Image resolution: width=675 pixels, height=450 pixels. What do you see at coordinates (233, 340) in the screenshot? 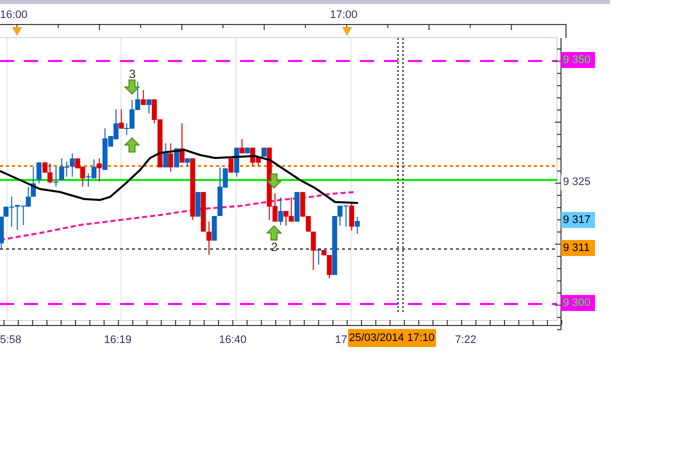
I see `time-label: 16:40` at bounding box center [233, 340].